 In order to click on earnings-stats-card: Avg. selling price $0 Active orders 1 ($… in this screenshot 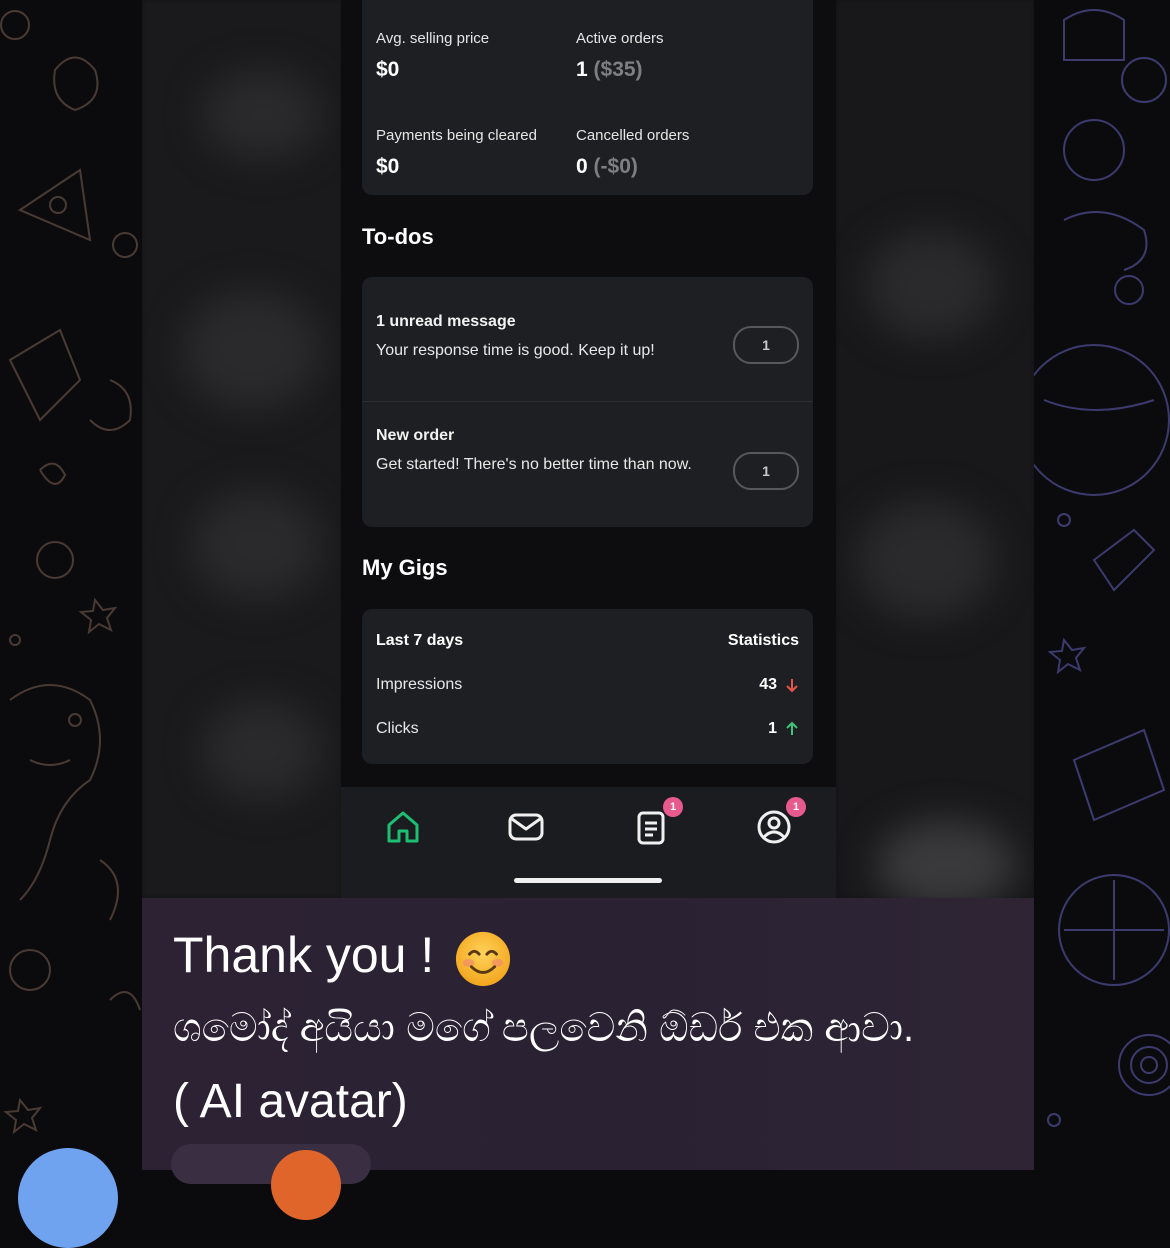, I will do `click(587, 97)`.